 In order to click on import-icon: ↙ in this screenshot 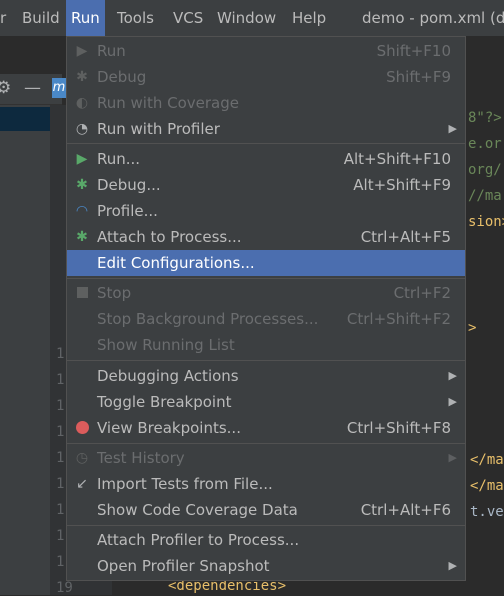, I will do `click(82, 484)`.